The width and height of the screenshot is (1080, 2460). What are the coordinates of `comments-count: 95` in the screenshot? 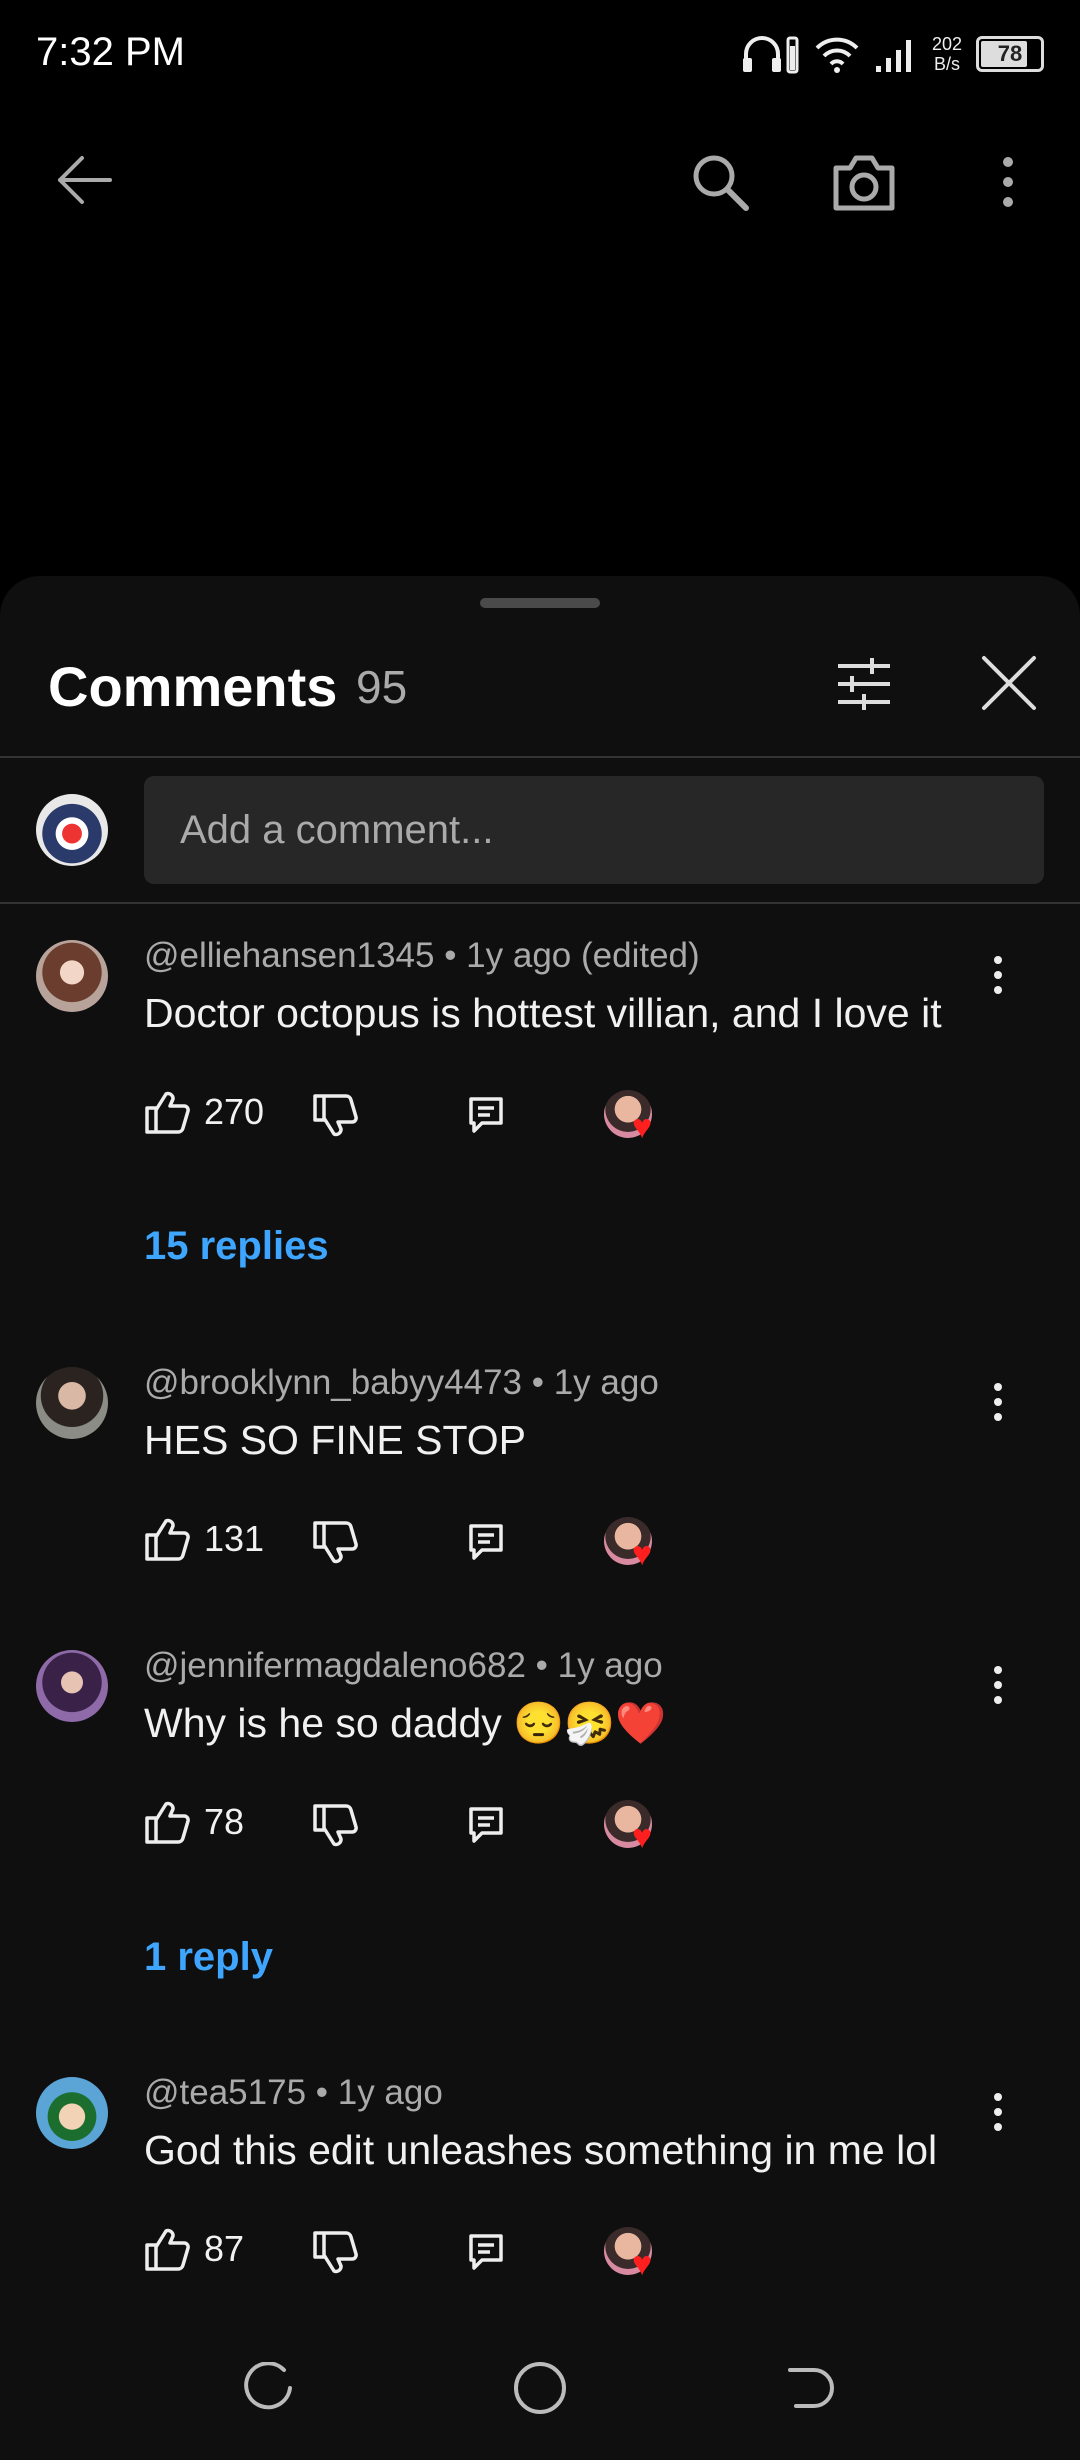 It's located at (382, 687).